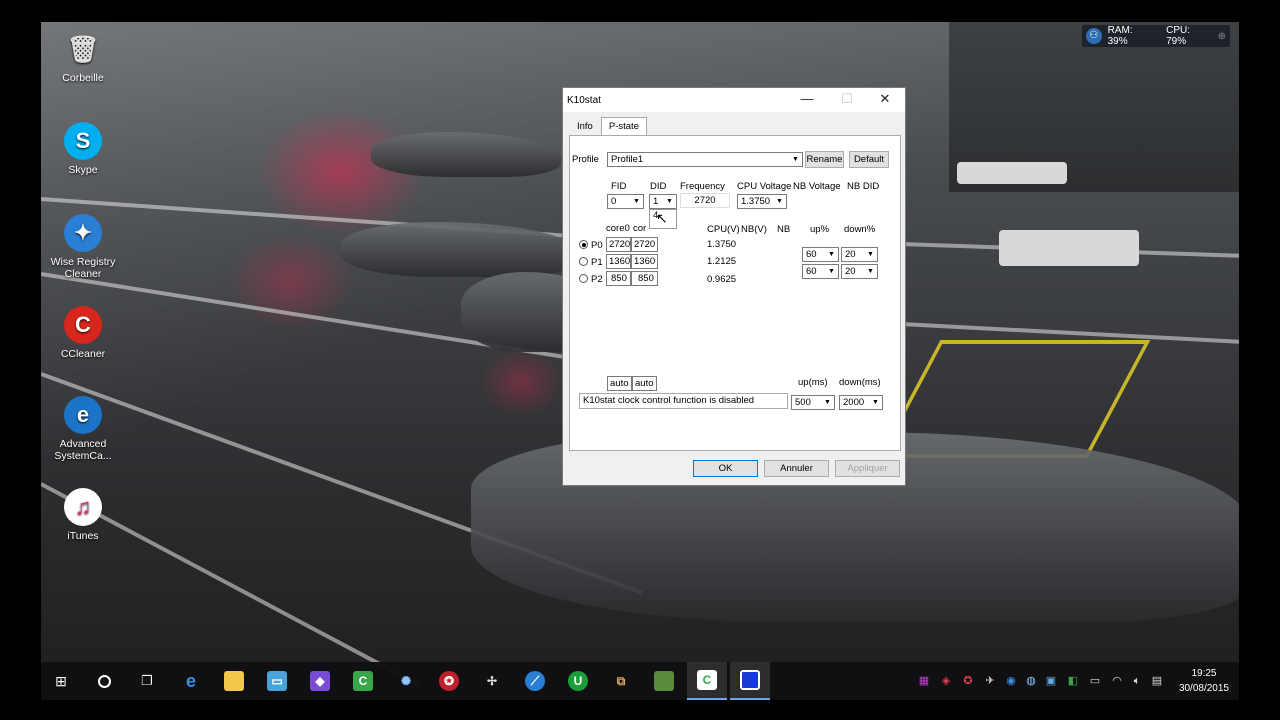 This screenshot has height=720, width=1280. What do you see at coordinates (61, 681) in the screenshot?
I see `start-button: ⊞` at bounding box center [61, 681].